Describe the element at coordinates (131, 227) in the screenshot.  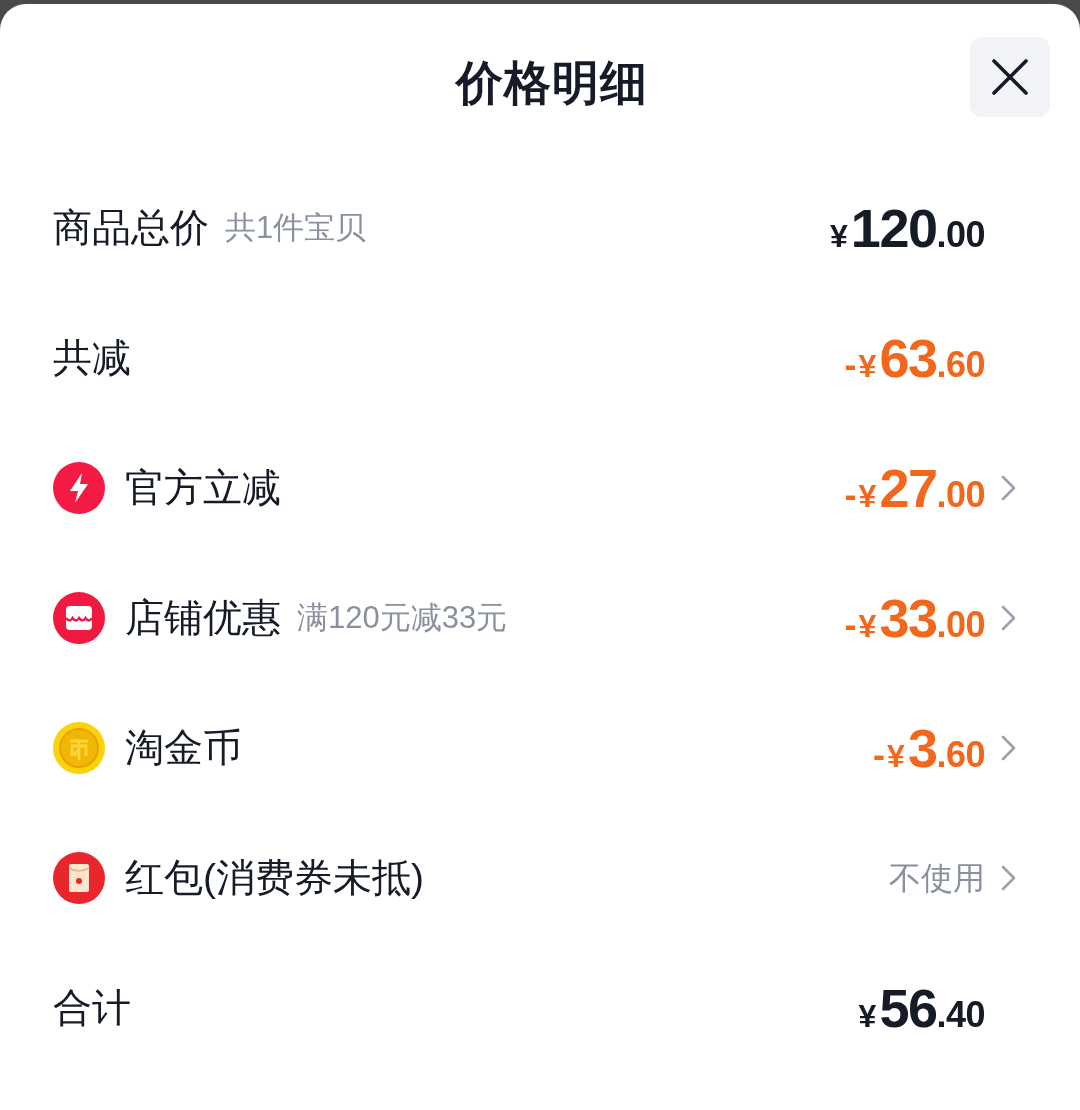
I see `row-label: 商品总价` at that location.